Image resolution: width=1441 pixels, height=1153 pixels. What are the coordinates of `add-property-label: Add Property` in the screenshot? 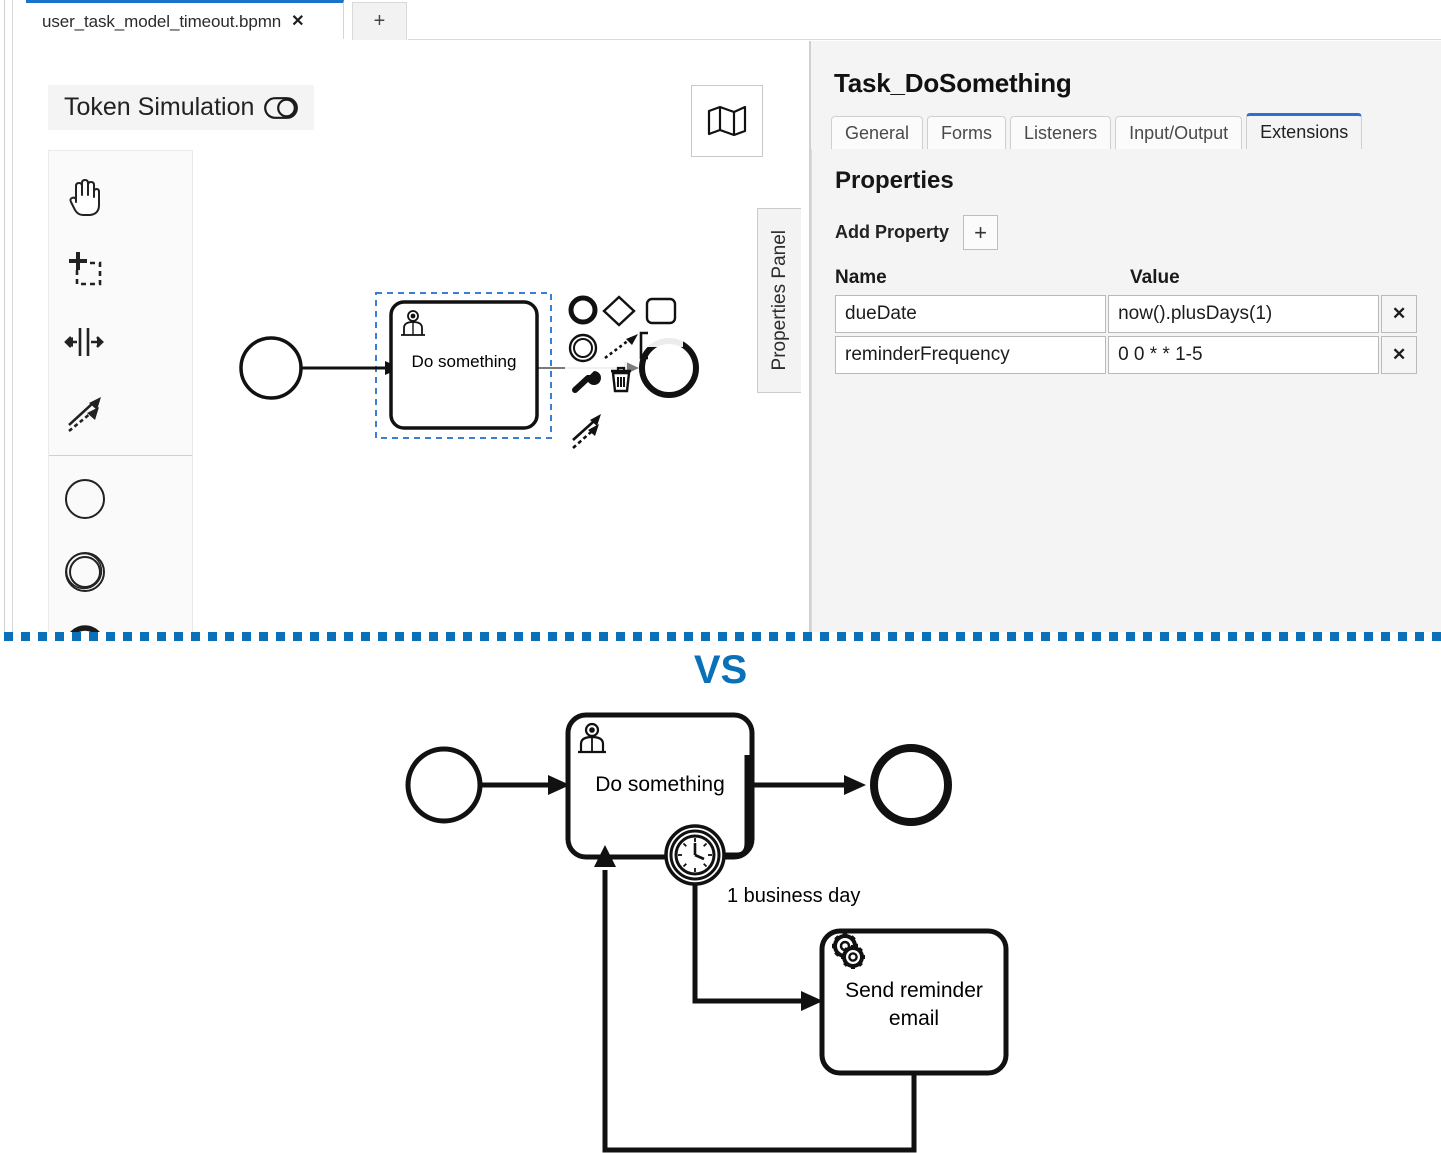 It's located at (892, 232).